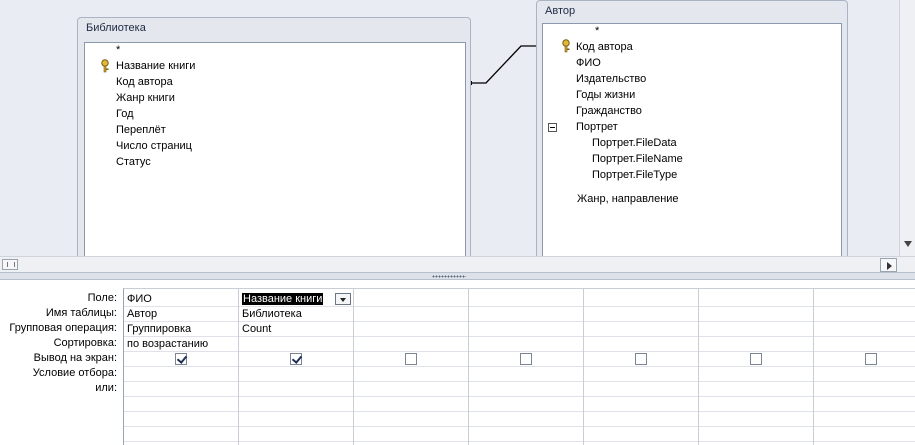 The image size is (915, 445). I want to click on field-genre-direction: Жанр, направление, so click(628, 199).